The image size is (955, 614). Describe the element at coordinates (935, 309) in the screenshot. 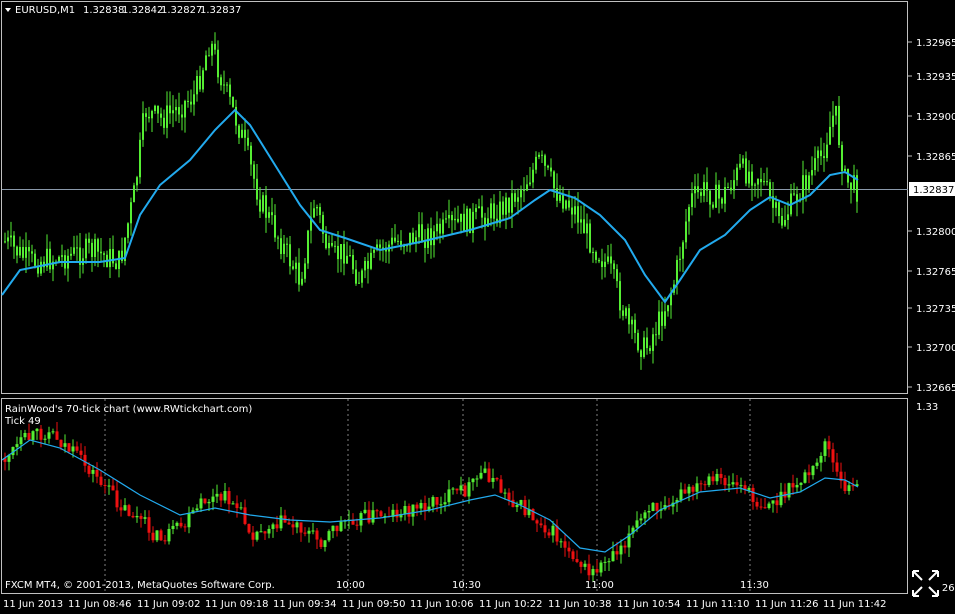

I see `price-tick: 1.32735` at that location.